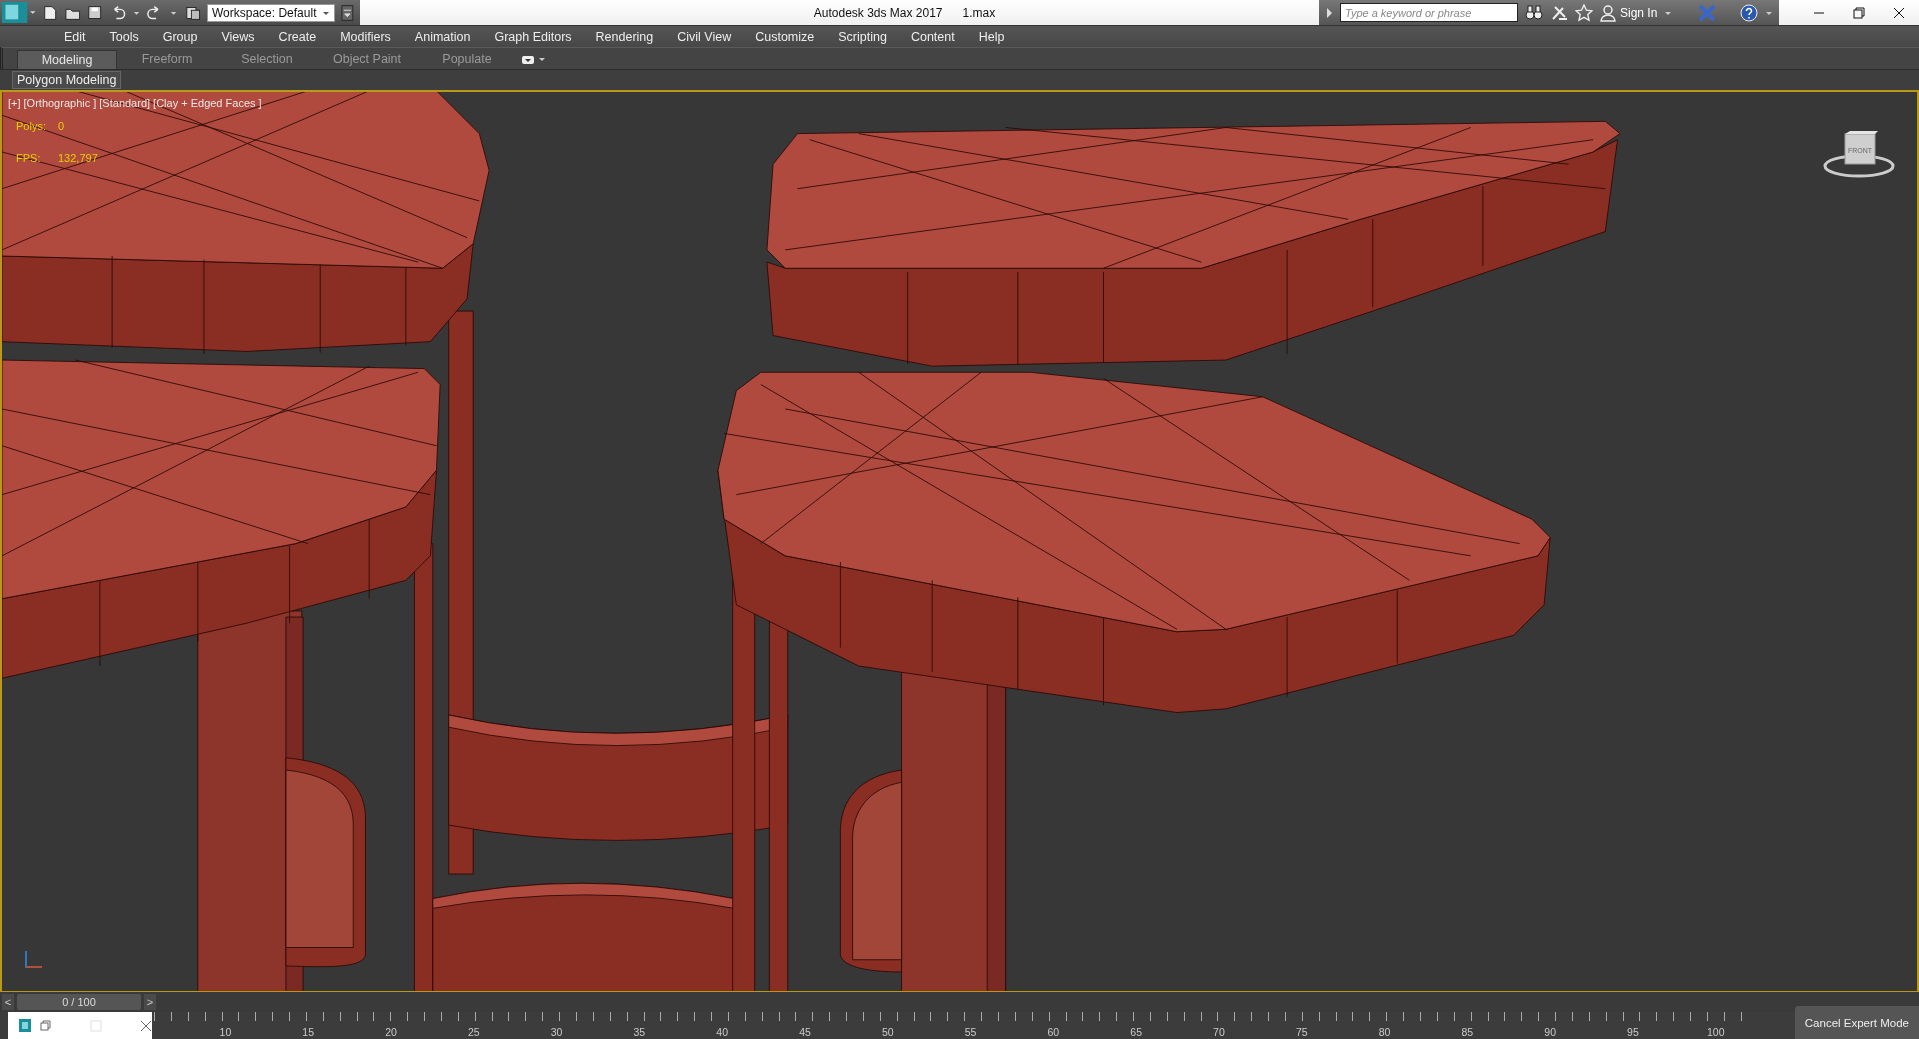 The height and width of the screenshot is (1039, 1919). I want to click on ribbon-tab: Object Paint, so click(367, 59).